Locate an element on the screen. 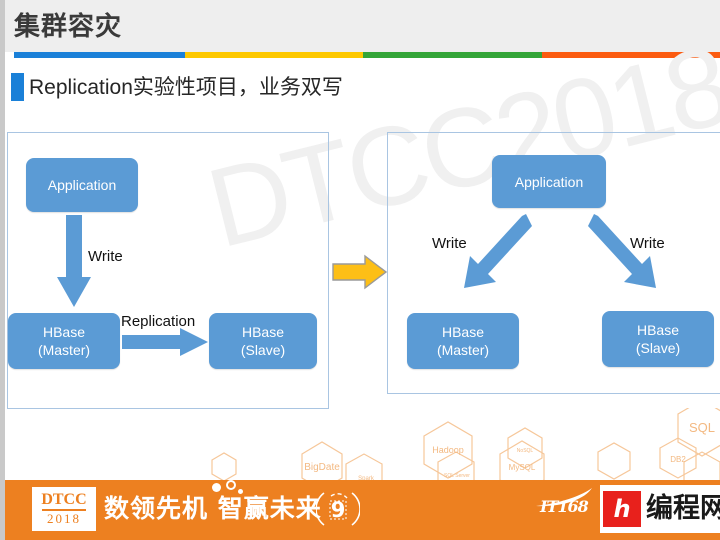  right-node-hbase-master: HBase (Master) is located at coordinates (463, 341).